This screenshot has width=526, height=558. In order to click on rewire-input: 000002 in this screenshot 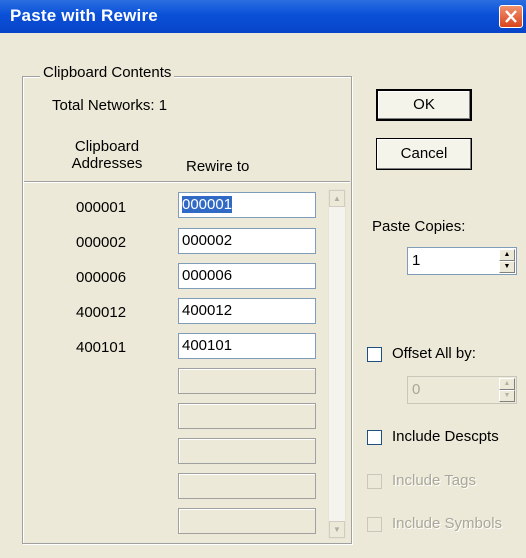, I will do `click(247, 241)`.